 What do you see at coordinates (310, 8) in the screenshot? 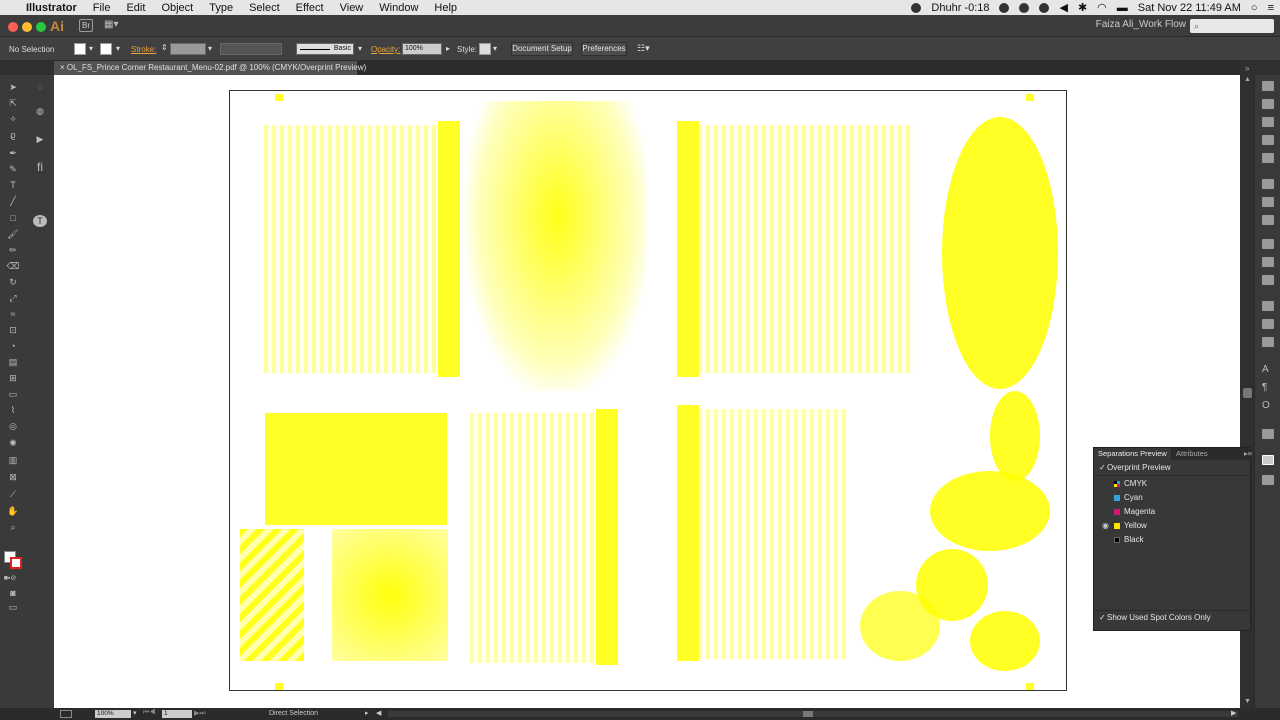
I see `menu-effect: Effect` at bounding box center [310, 8].